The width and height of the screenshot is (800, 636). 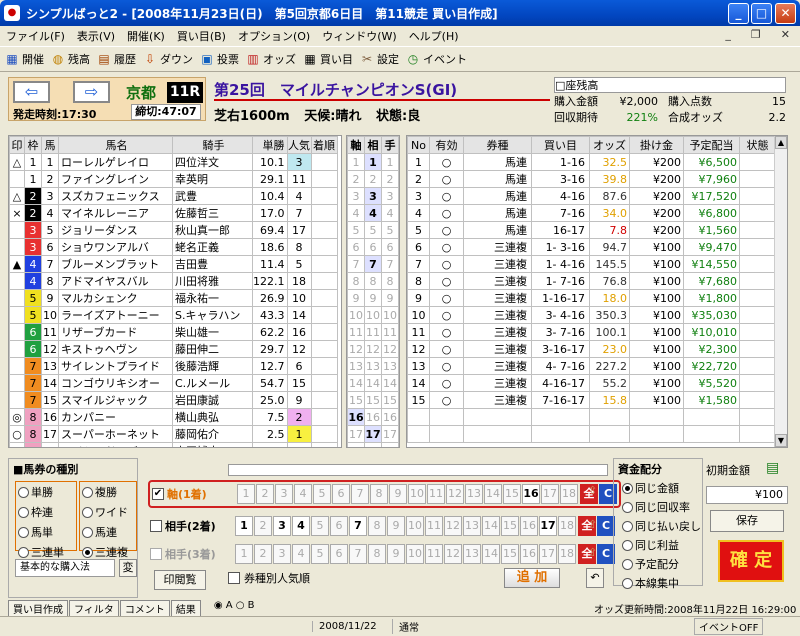 What do you see at coordinates (35, 36) in the screenshot?
I see `menu-file: ファイル(F)` at bounding box center [35, 36].